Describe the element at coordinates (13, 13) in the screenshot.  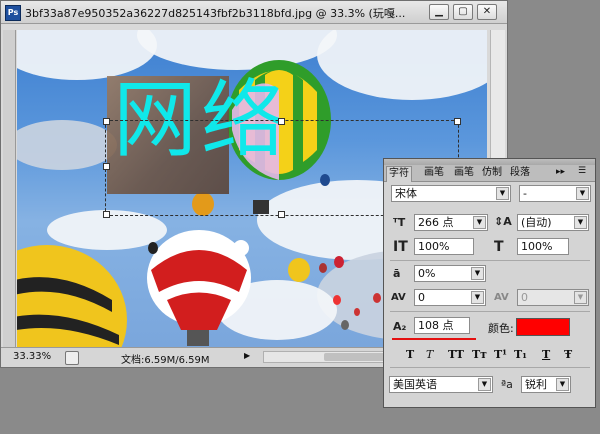
I see `photoshop-icon: Ps` at that location.